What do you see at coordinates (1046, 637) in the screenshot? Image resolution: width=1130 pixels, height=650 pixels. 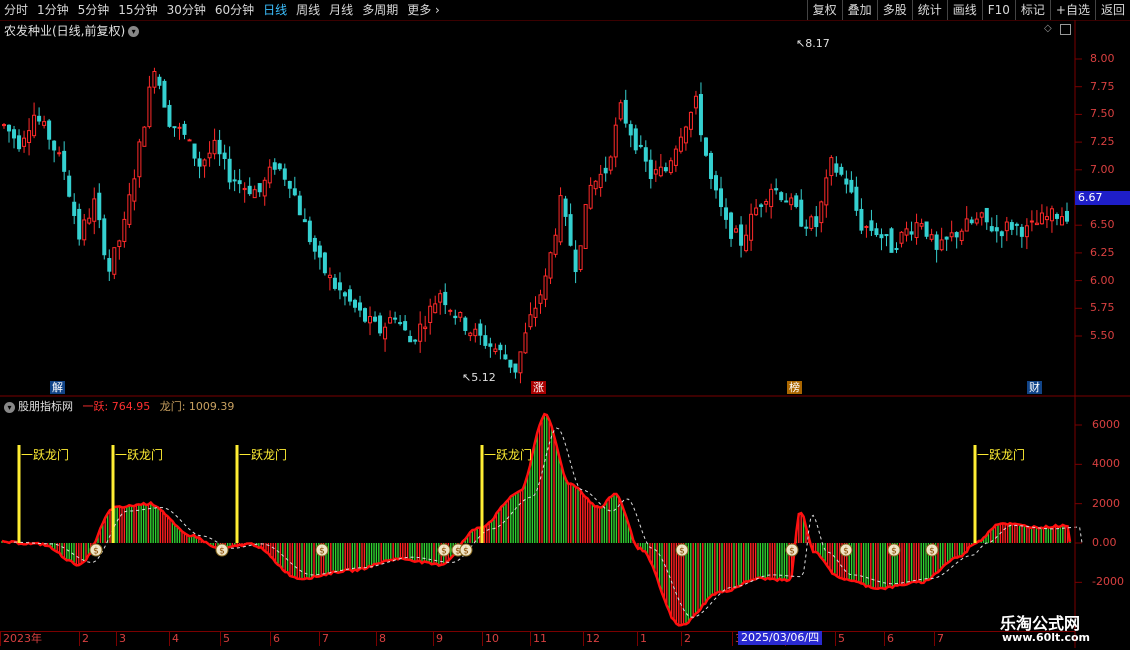 I see `watermark-url: www.60lt.com` at bounding box center [1046, 637].